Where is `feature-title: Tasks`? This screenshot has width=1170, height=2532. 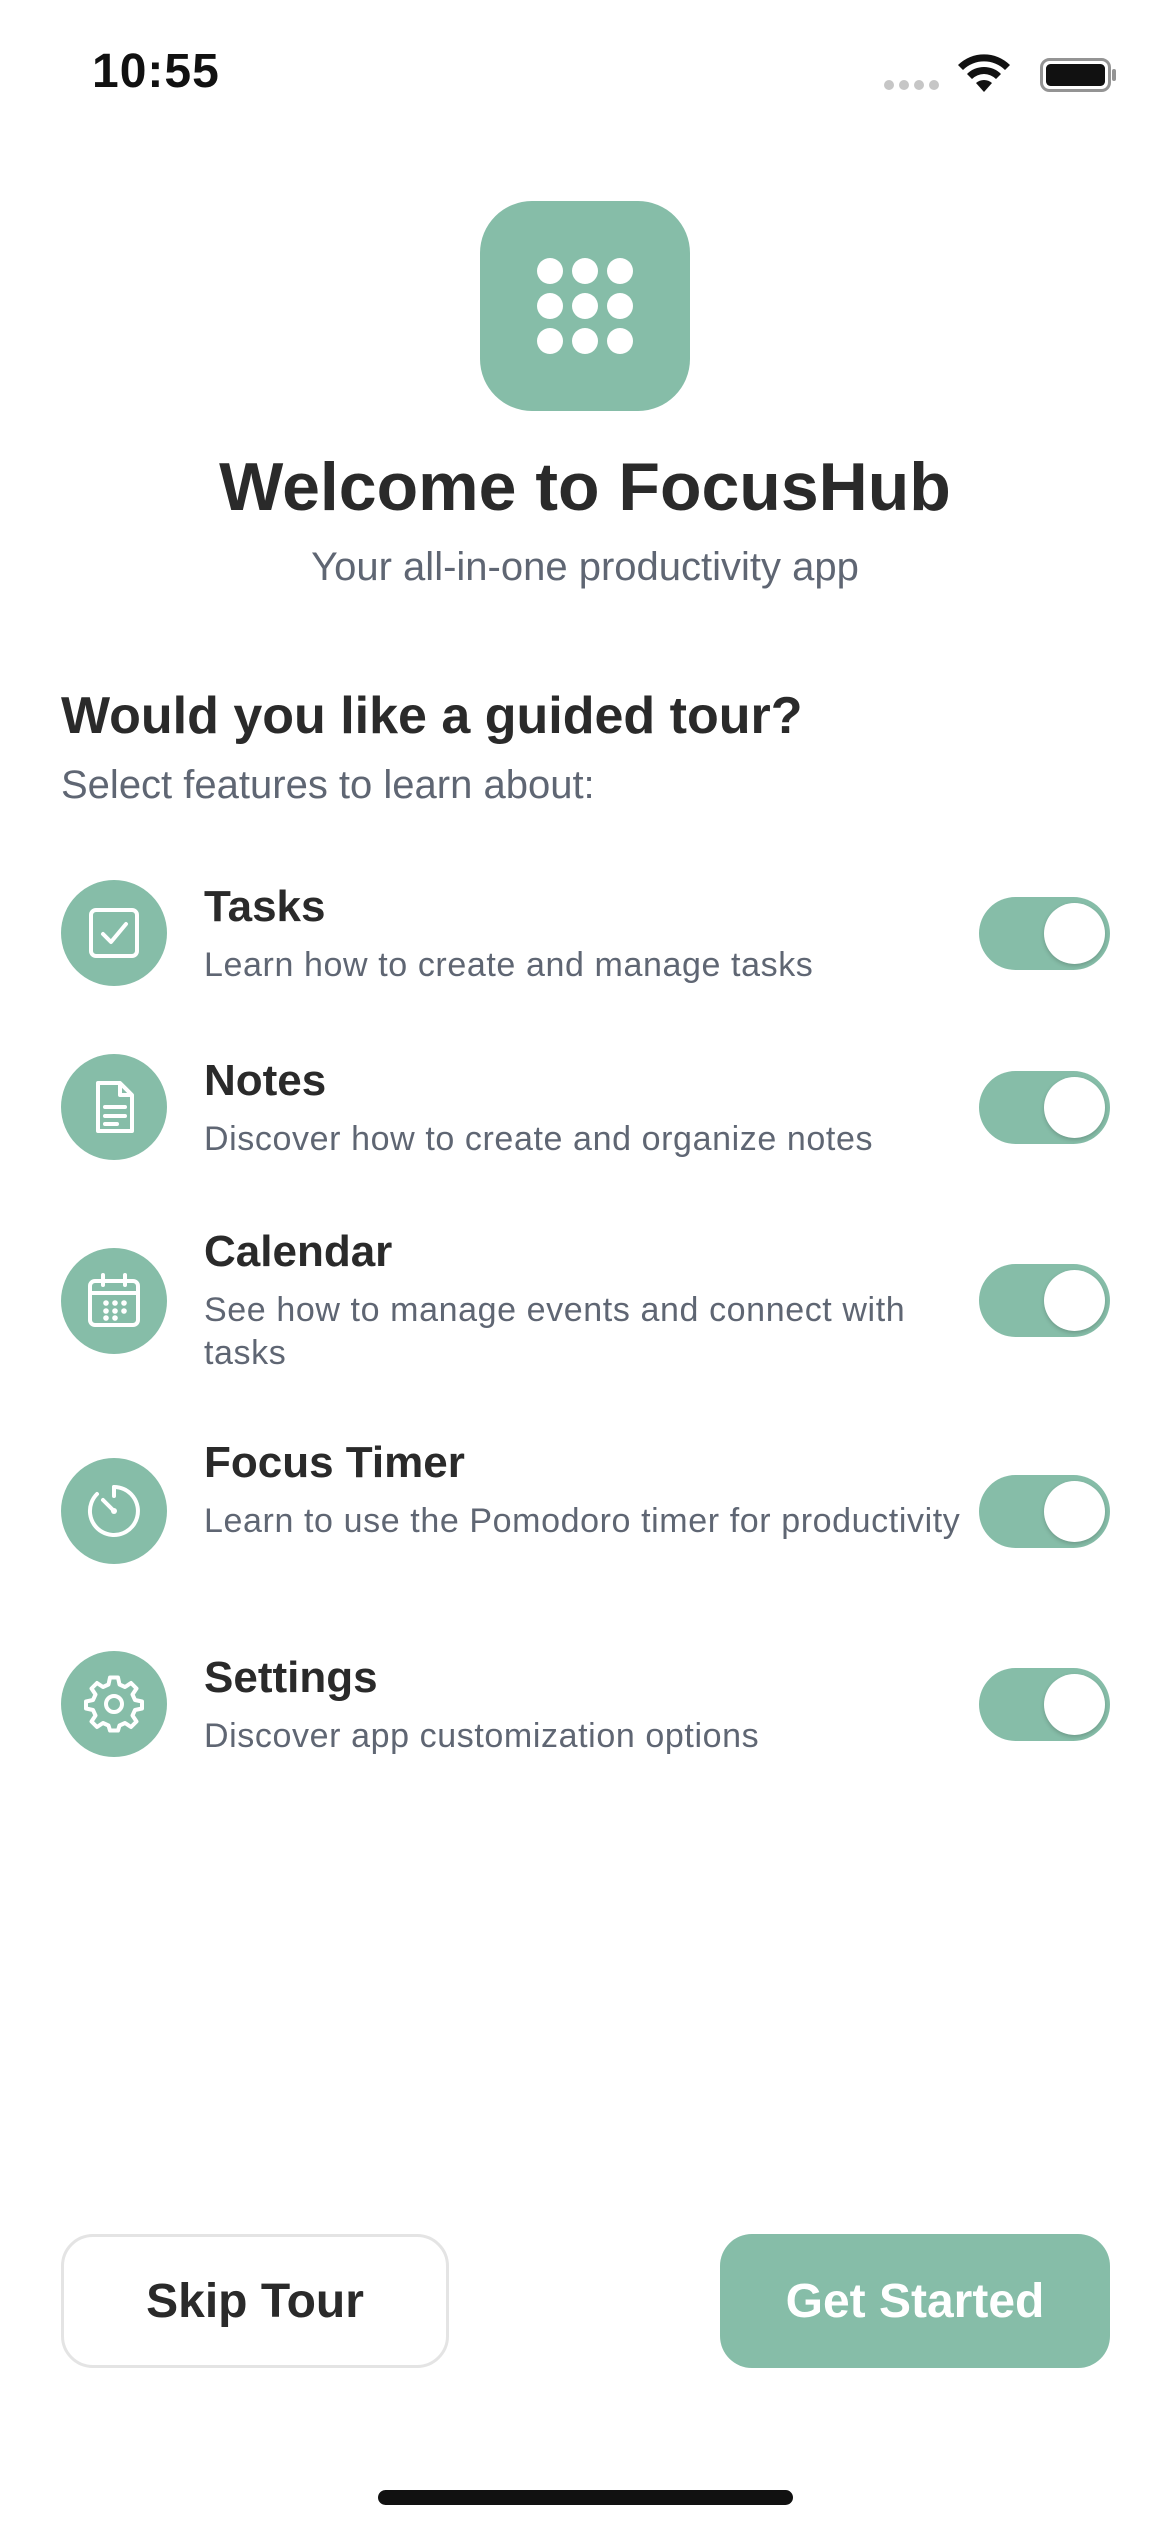 feature-title: Tasks is located at coordinates (265, 906).